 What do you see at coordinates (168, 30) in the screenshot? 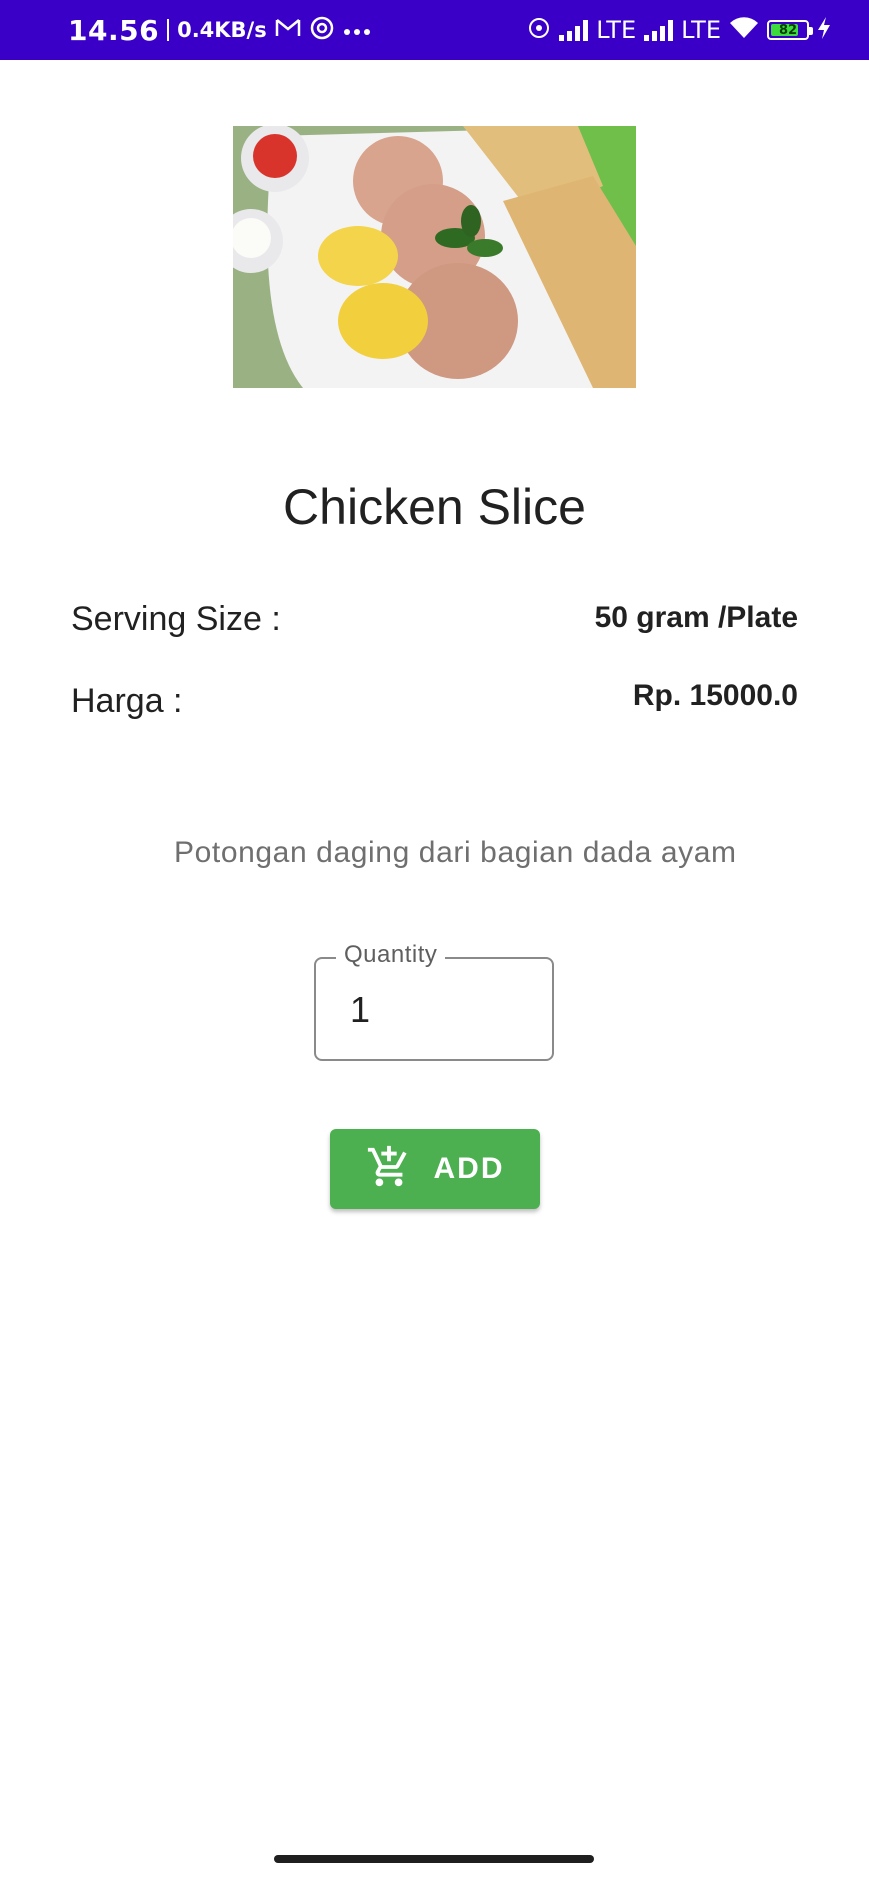
I see `divider` at bounding box center [168, 30].